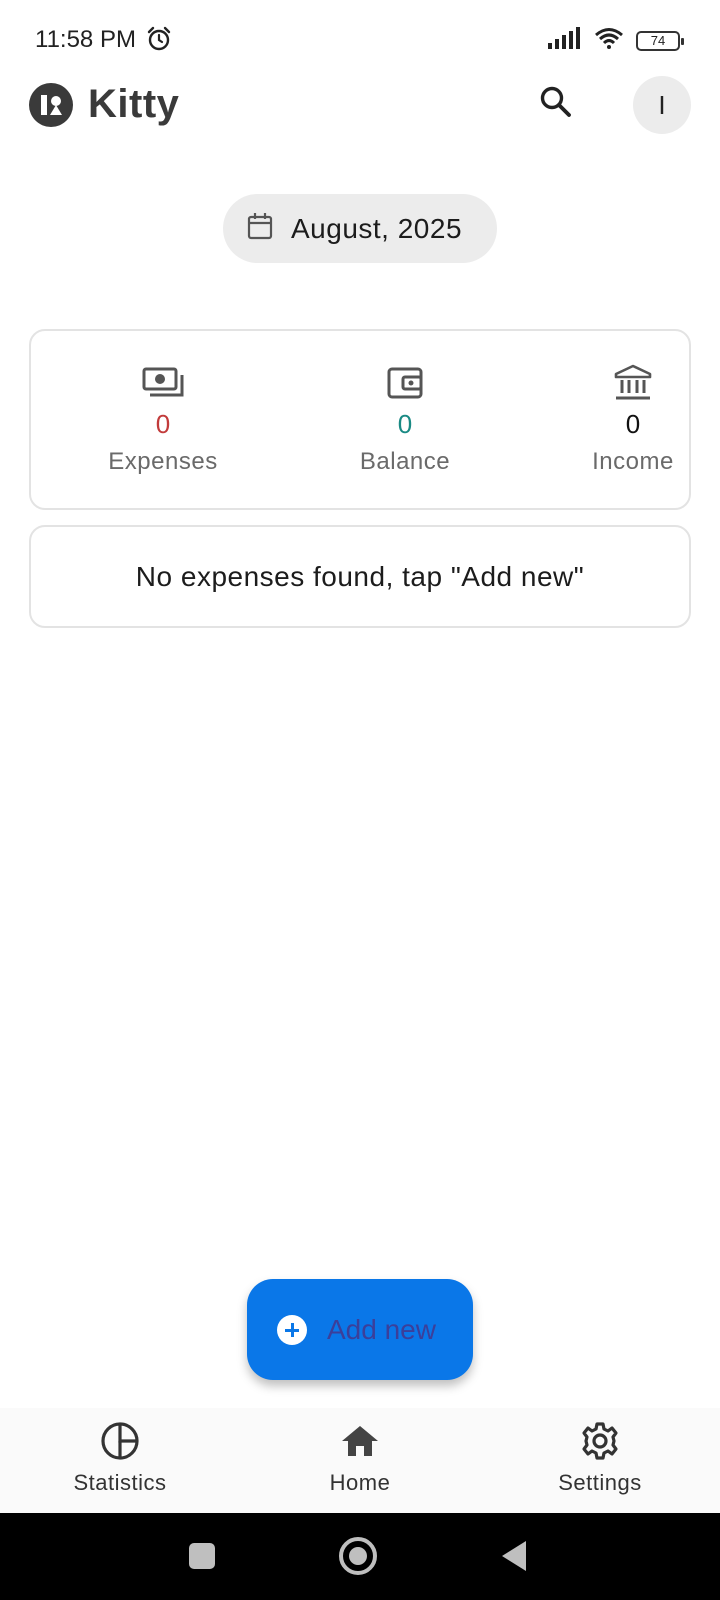 The width and height of the screenshot is (720, 1600). Describe the element at coordinates (600, 1441) in the screenshot. I see `gear-icon` at that location.